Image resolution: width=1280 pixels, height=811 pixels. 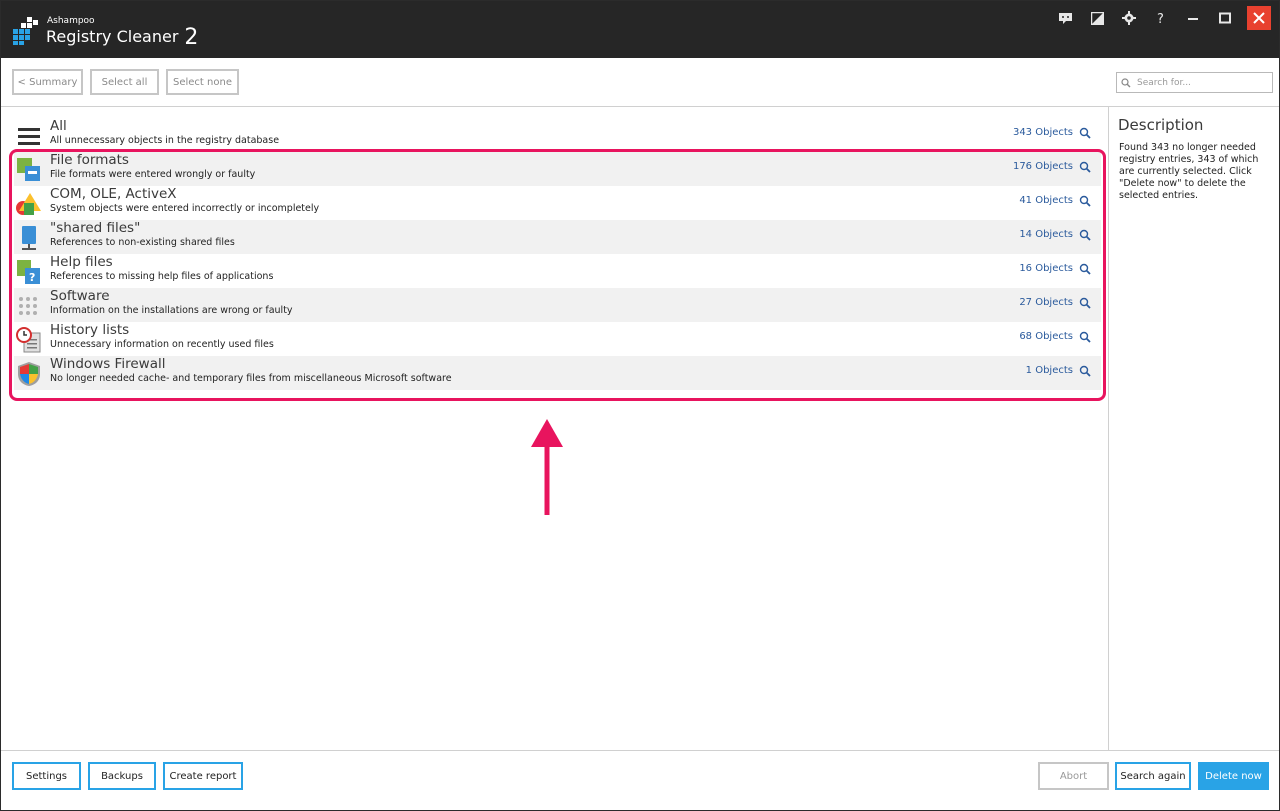 What do you see at coordinates (71, 21) in the screenshot?
I see `brand-name: Ashampoo` at bounding box center [71, 21].